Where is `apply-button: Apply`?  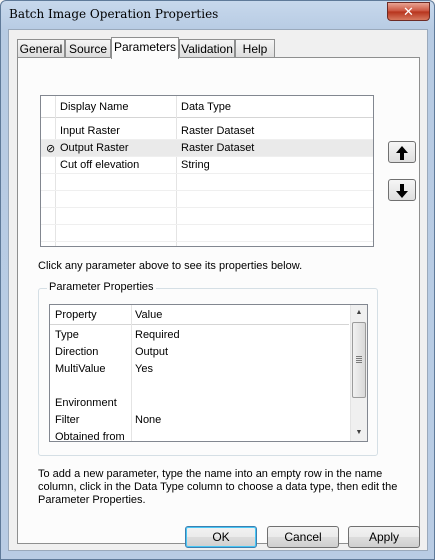 apply-button: Apply is located at coordinates (384, 537).